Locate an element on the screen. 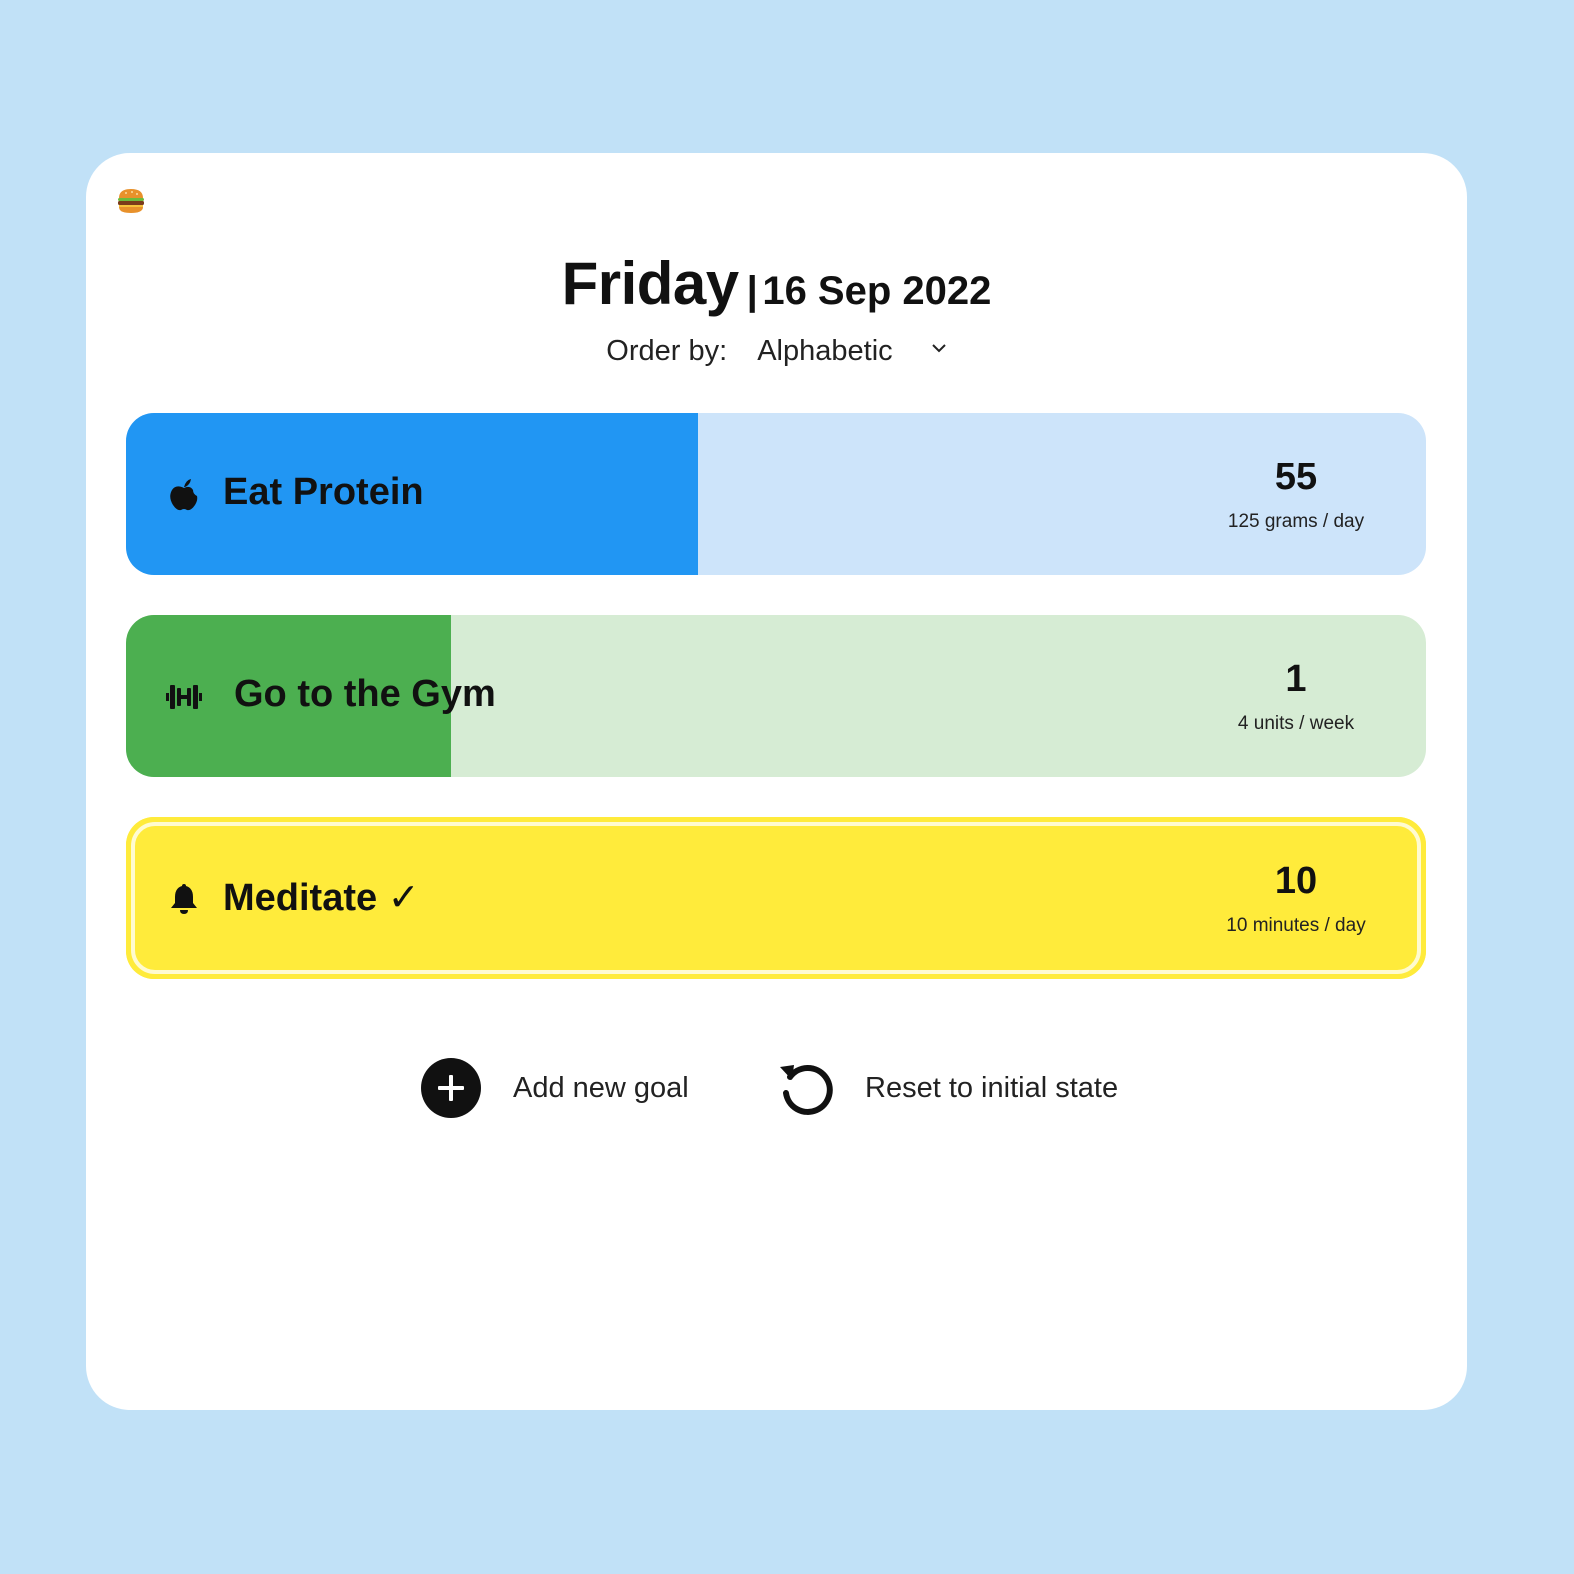  dumbbell-icon is located at coordinates (184, 697).